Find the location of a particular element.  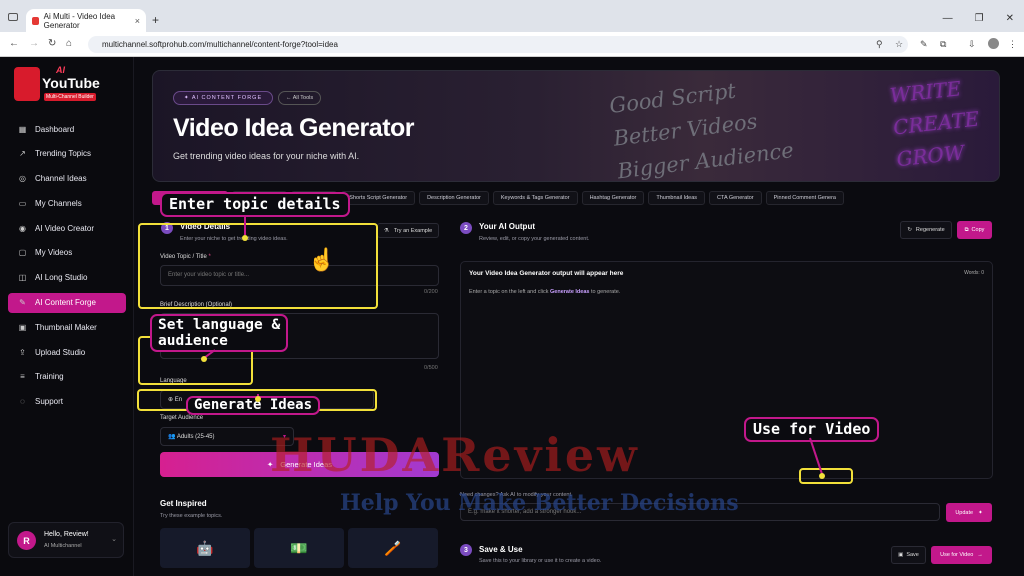

flask-icon: ⚗ is located at coordinates (386, 230).